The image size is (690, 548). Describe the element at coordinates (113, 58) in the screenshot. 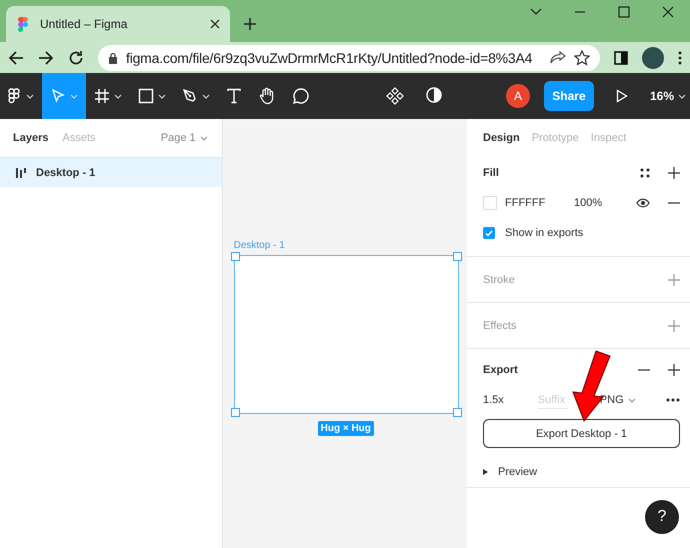

I see `lock-icon` at that location.